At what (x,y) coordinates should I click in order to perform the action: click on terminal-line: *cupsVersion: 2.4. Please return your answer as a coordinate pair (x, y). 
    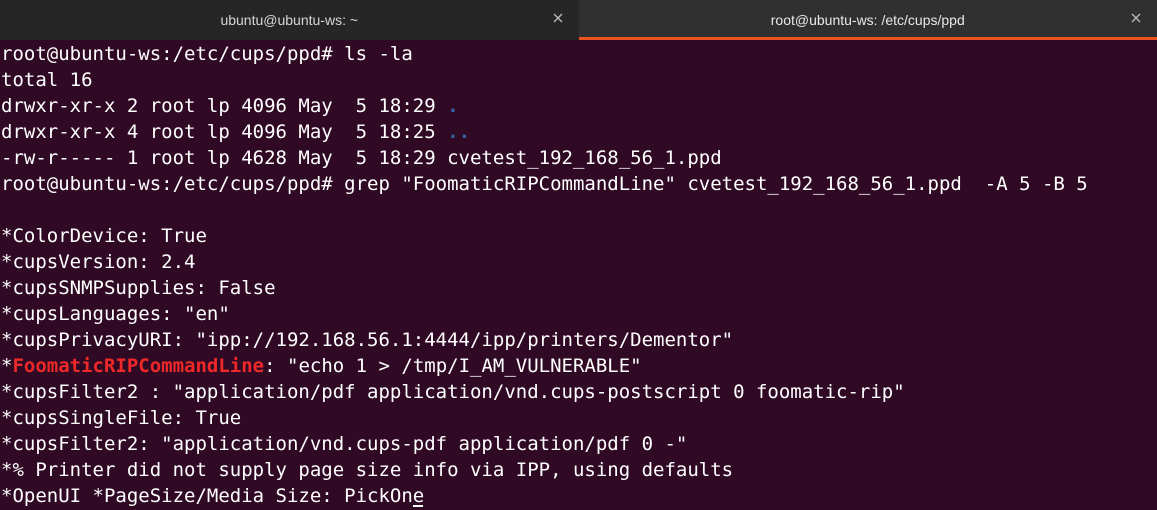
    Looking at the image, I should click on (579, 262).